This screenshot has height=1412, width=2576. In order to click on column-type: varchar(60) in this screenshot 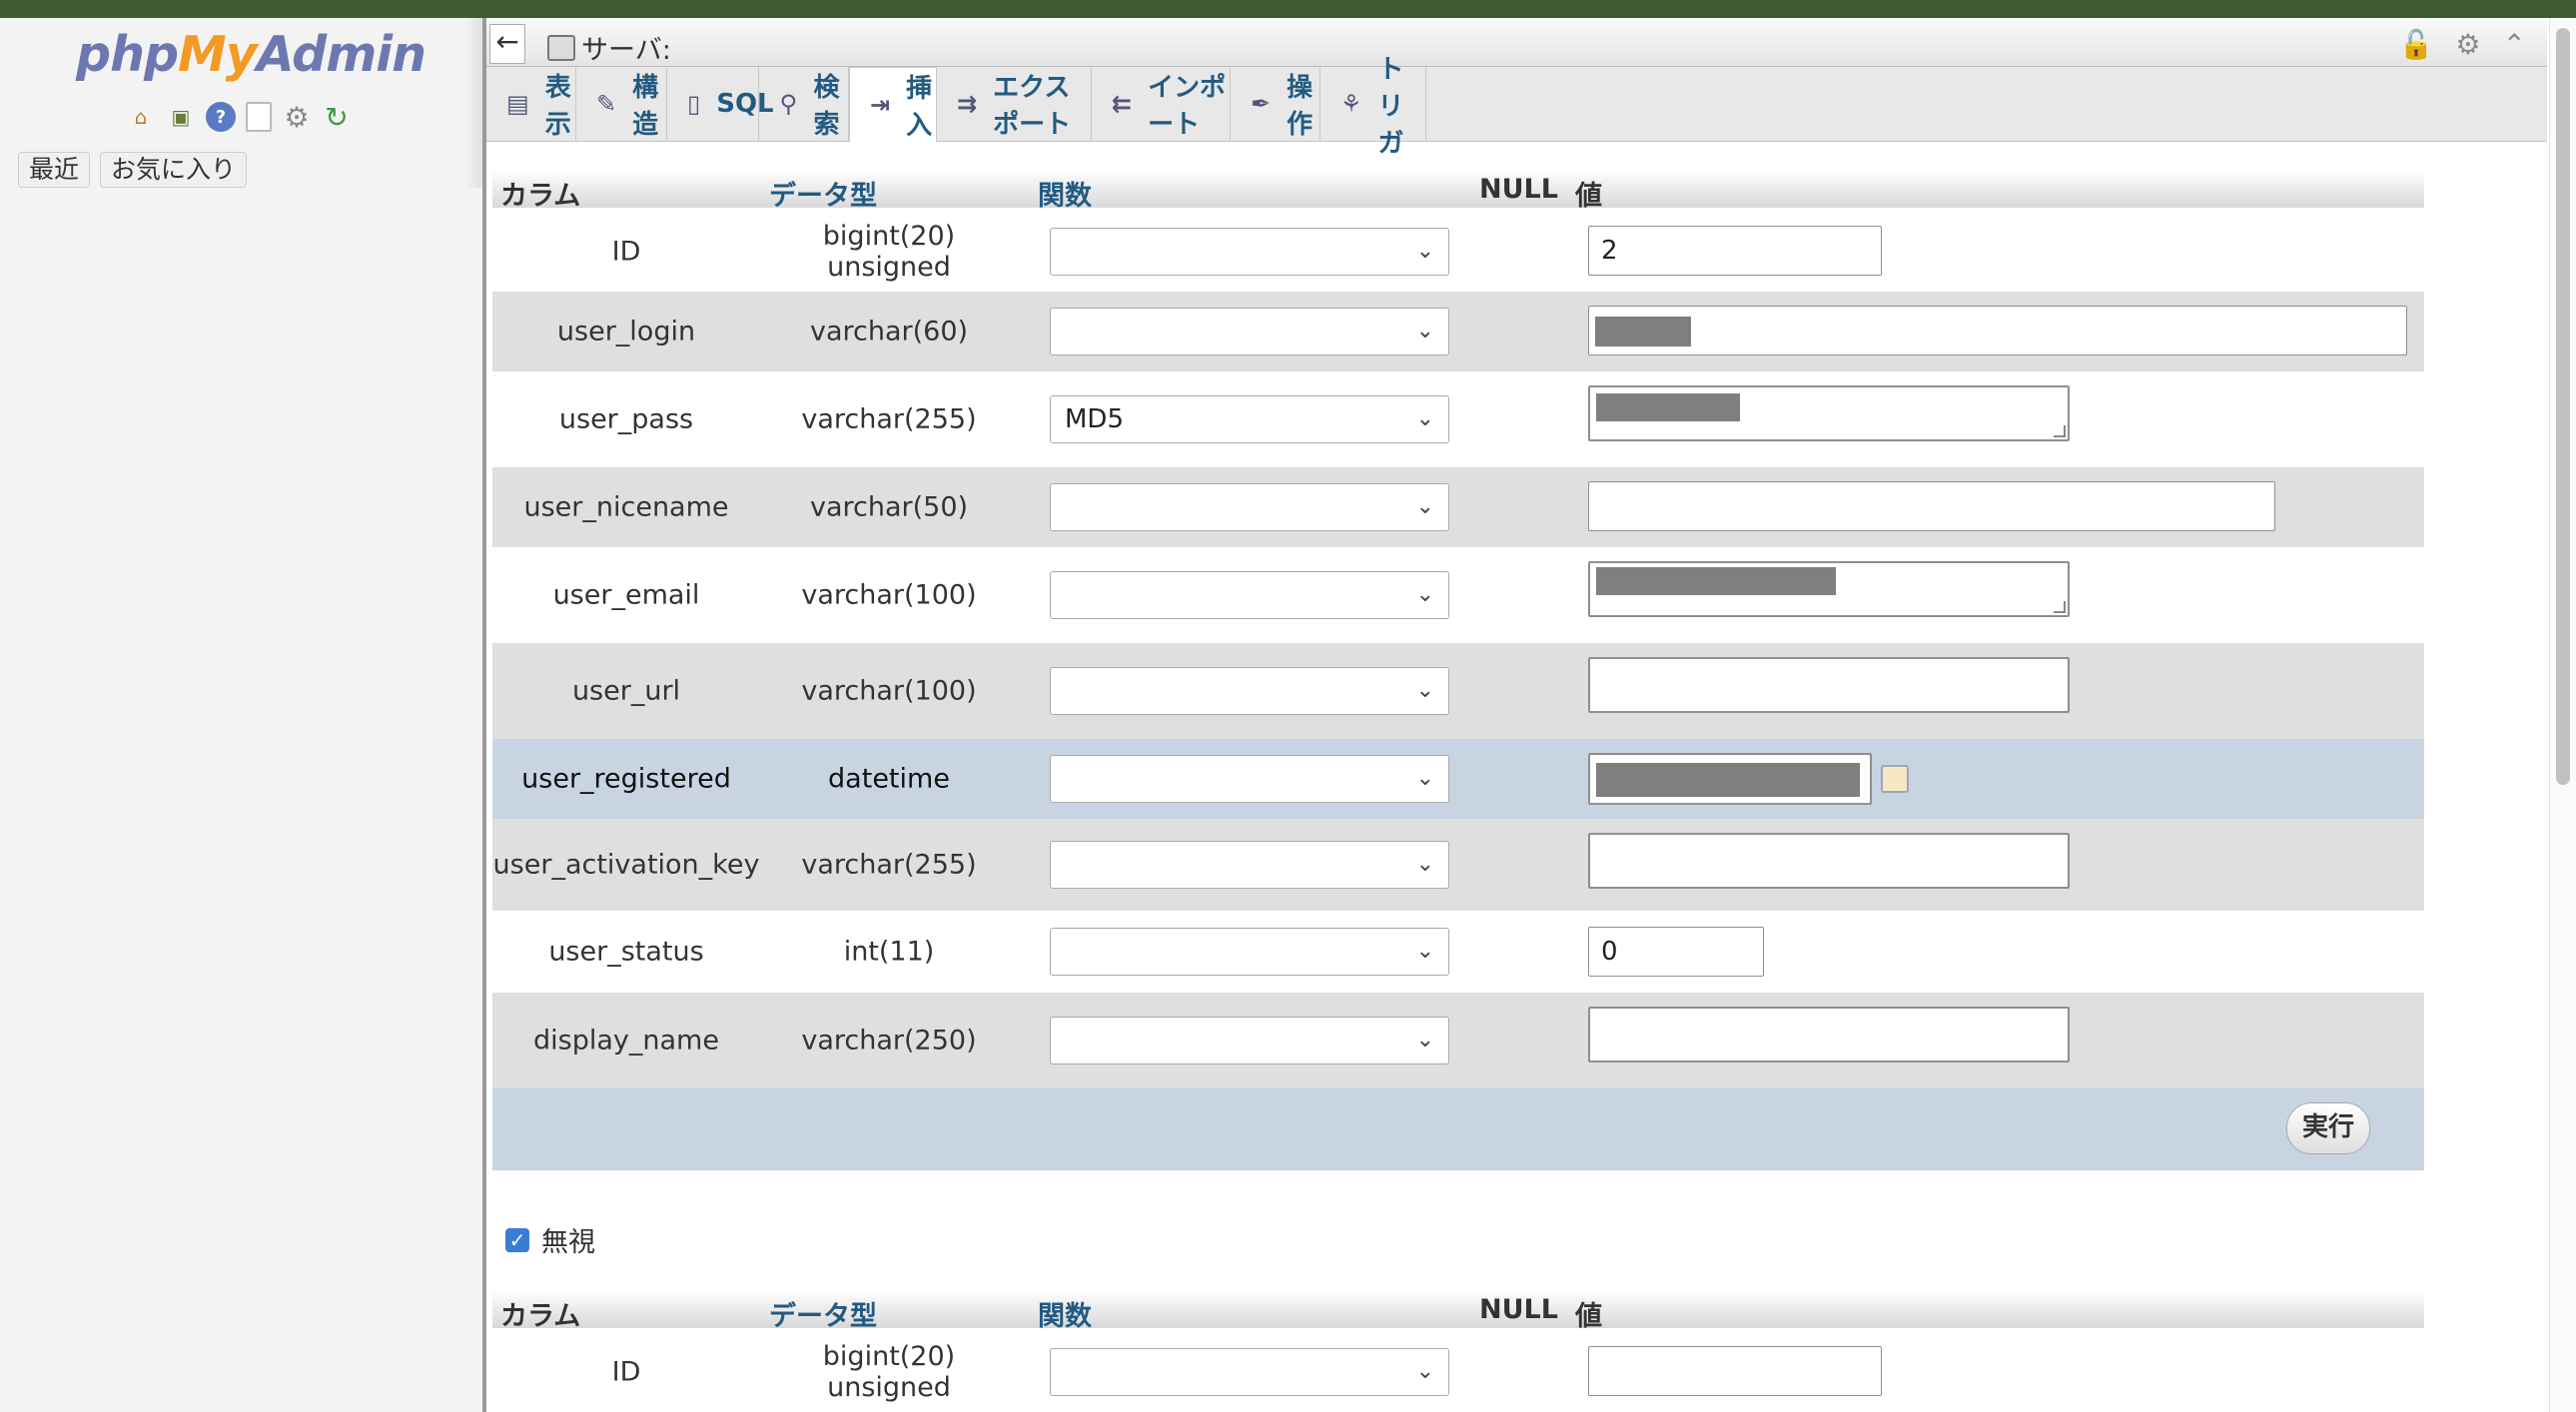, I will do `click(889, 332)`.